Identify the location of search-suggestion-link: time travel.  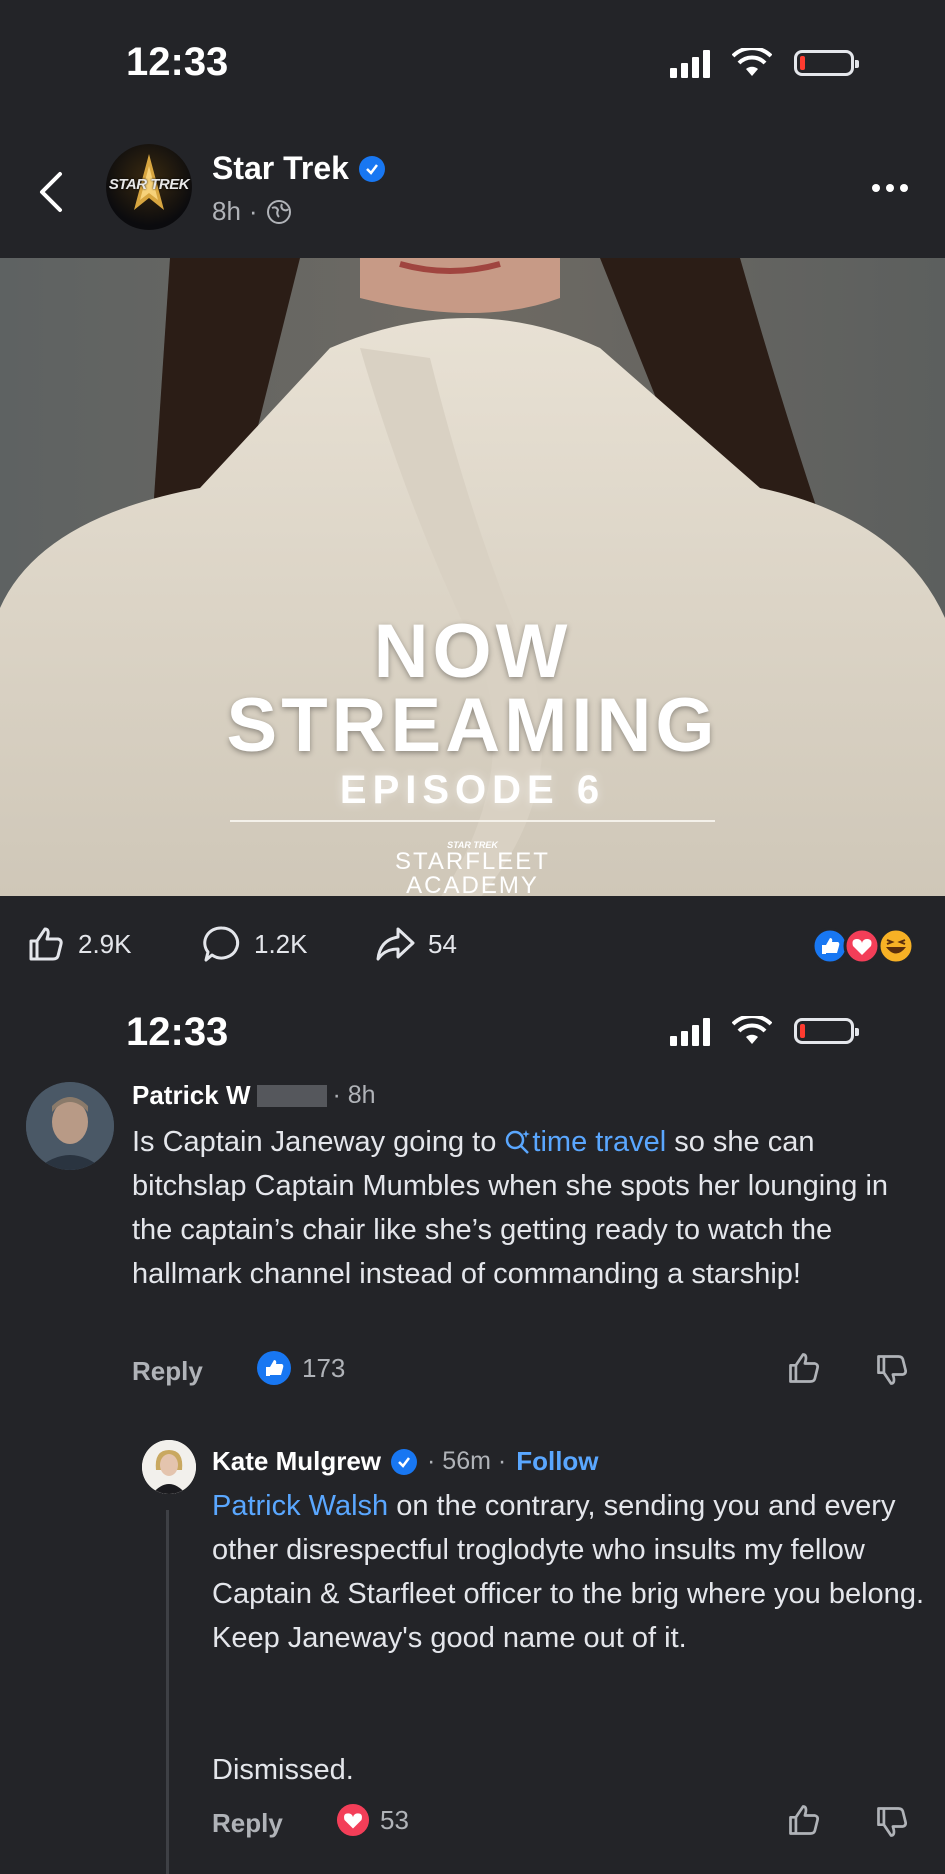
(585, 1142).